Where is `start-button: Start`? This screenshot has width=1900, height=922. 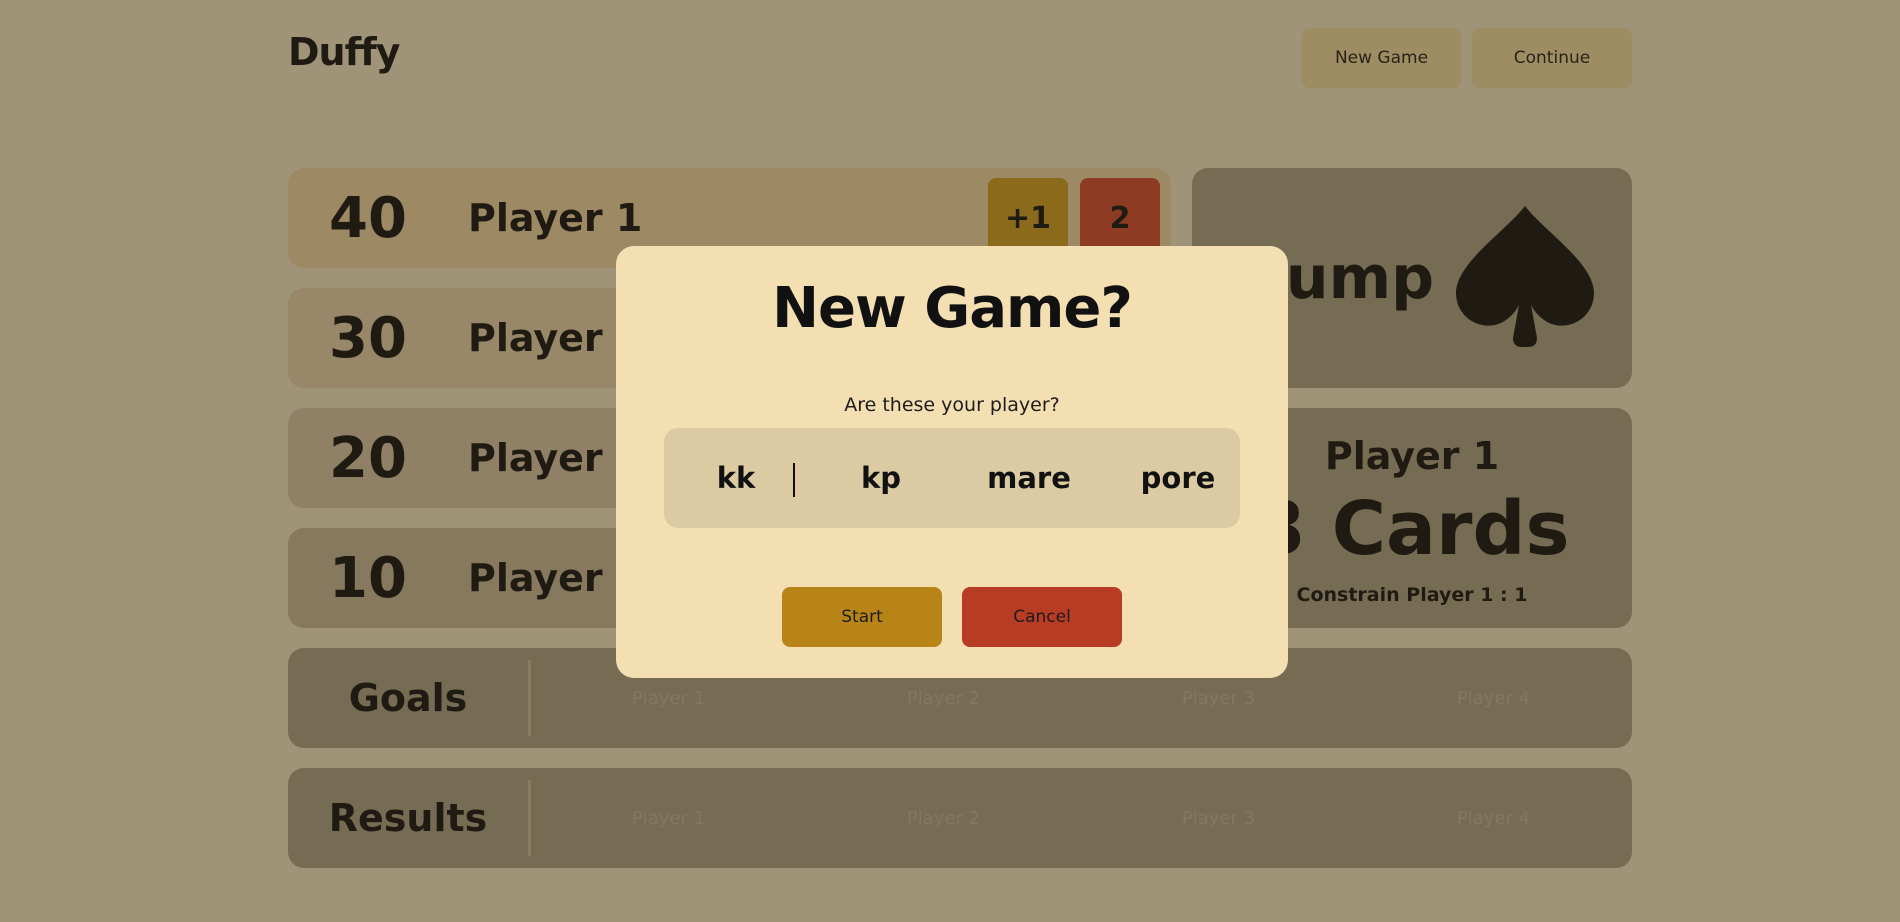 start-button: Start is located at coordinates (862, 617).